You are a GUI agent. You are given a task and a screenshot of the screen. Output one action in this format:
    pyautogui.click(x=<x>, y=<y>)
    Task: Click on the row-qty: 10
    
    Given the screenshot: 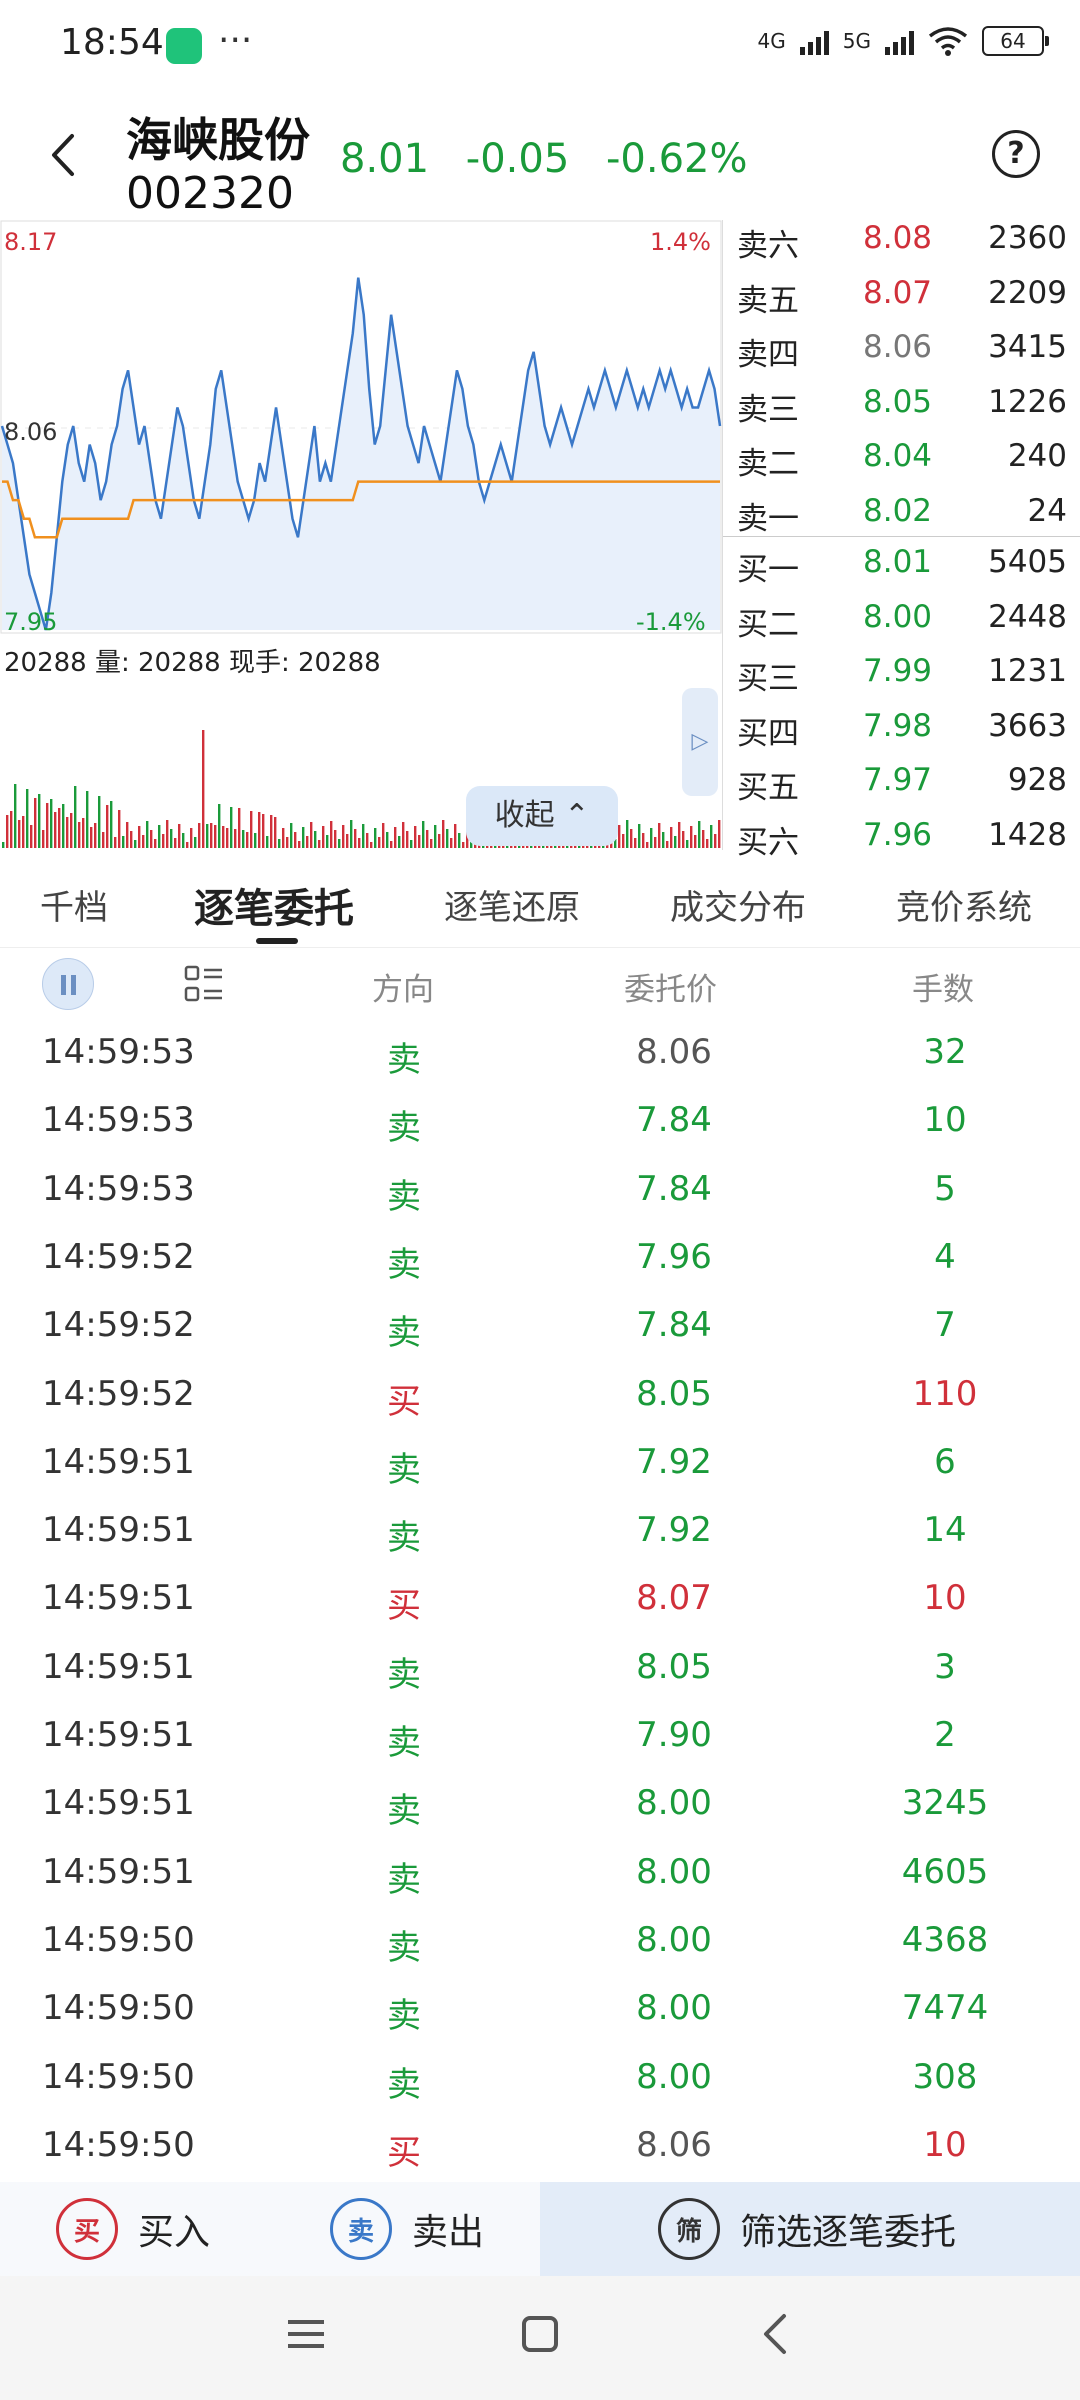 What is the action you would take?
    pyautogui.click(x=945, y=1120)
    